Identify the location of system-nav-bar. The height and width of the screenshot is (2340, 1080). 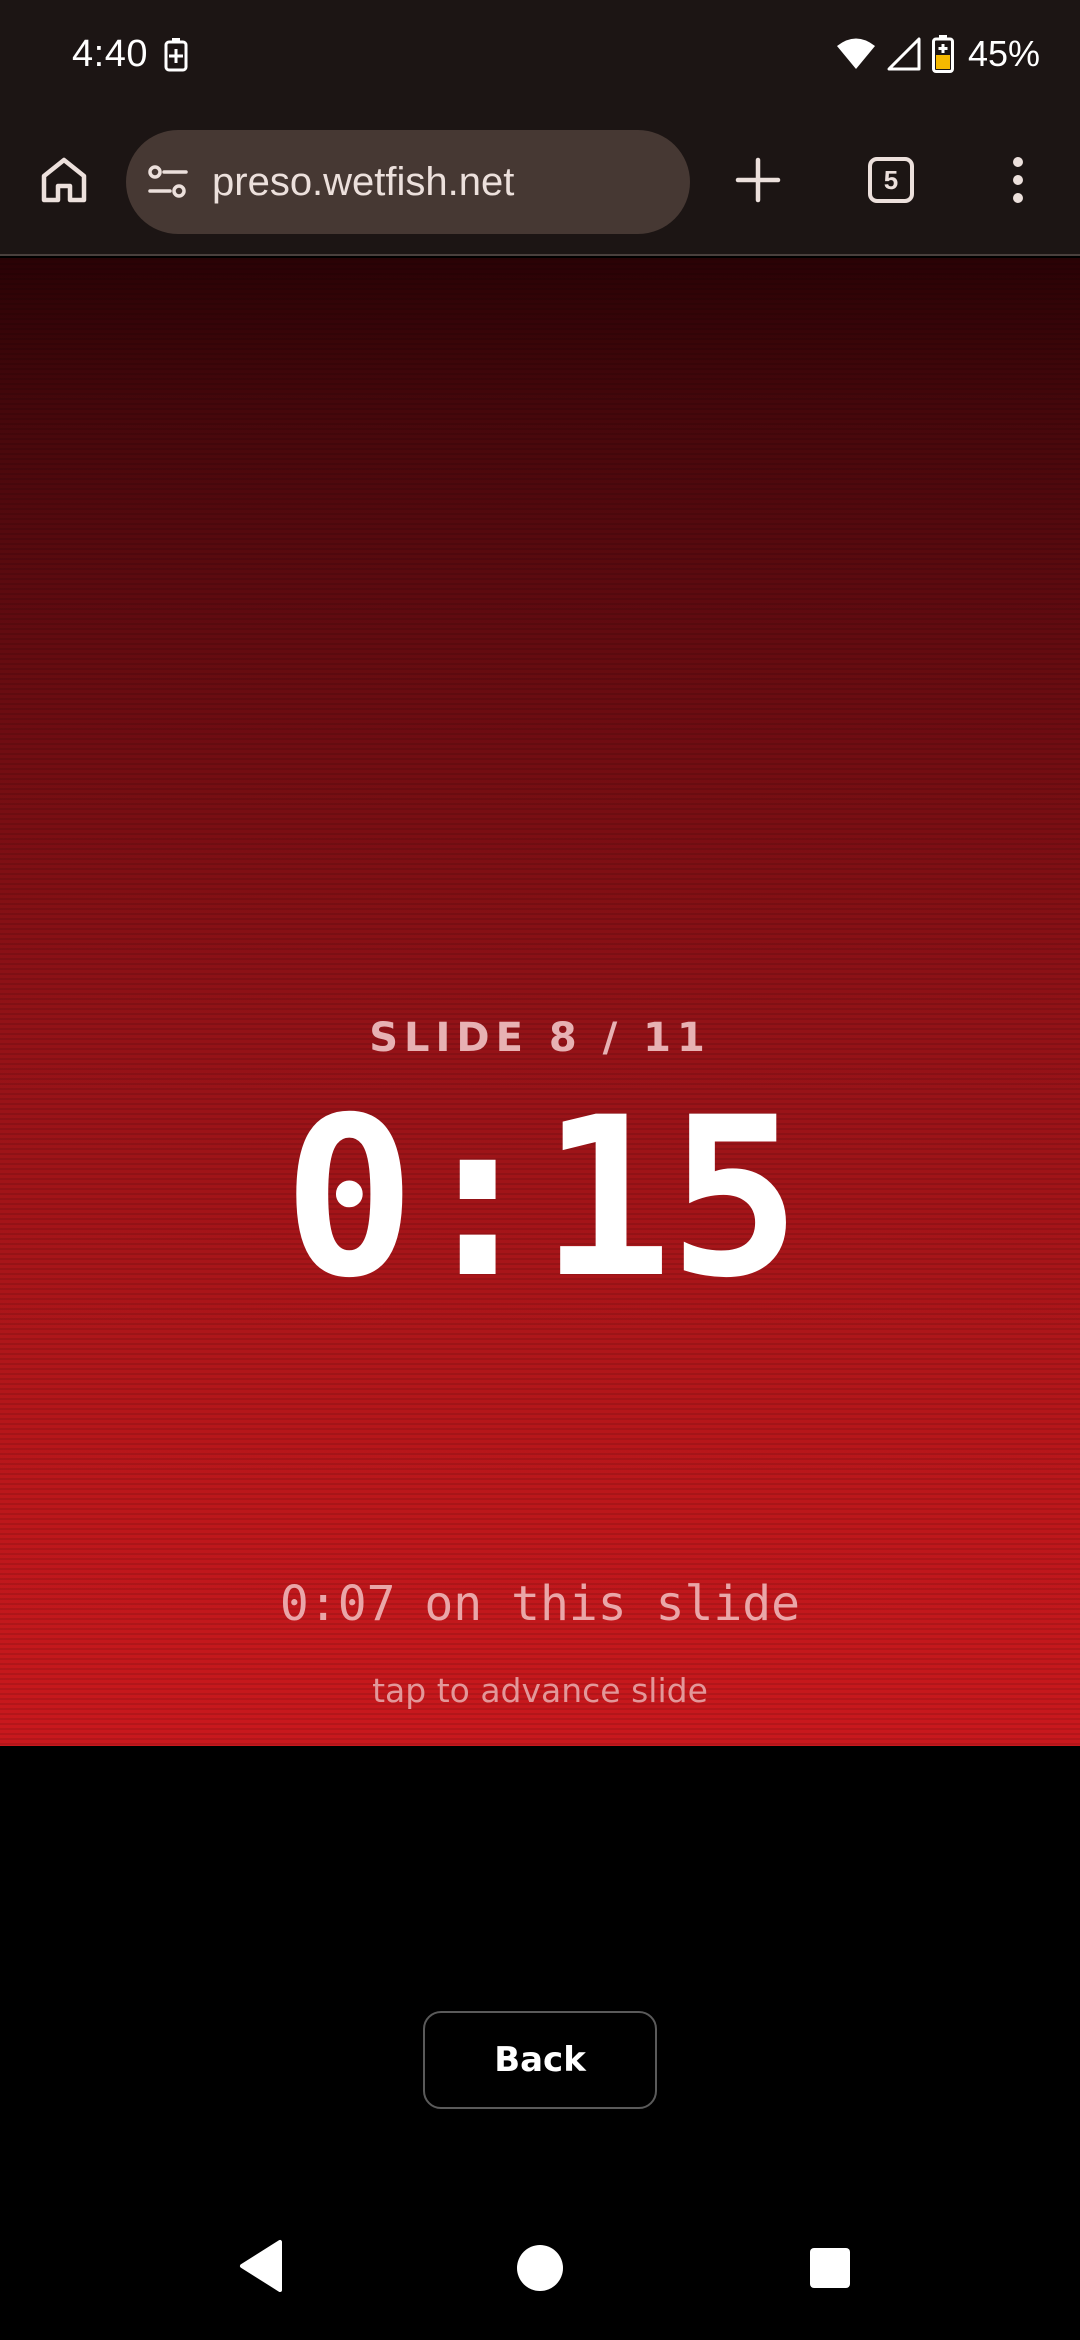
(540, 2268).